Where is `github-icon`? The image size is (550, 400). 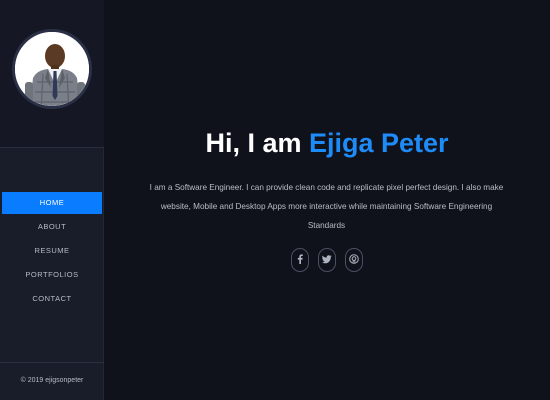
github-icon is located at coordinates (354, 260).